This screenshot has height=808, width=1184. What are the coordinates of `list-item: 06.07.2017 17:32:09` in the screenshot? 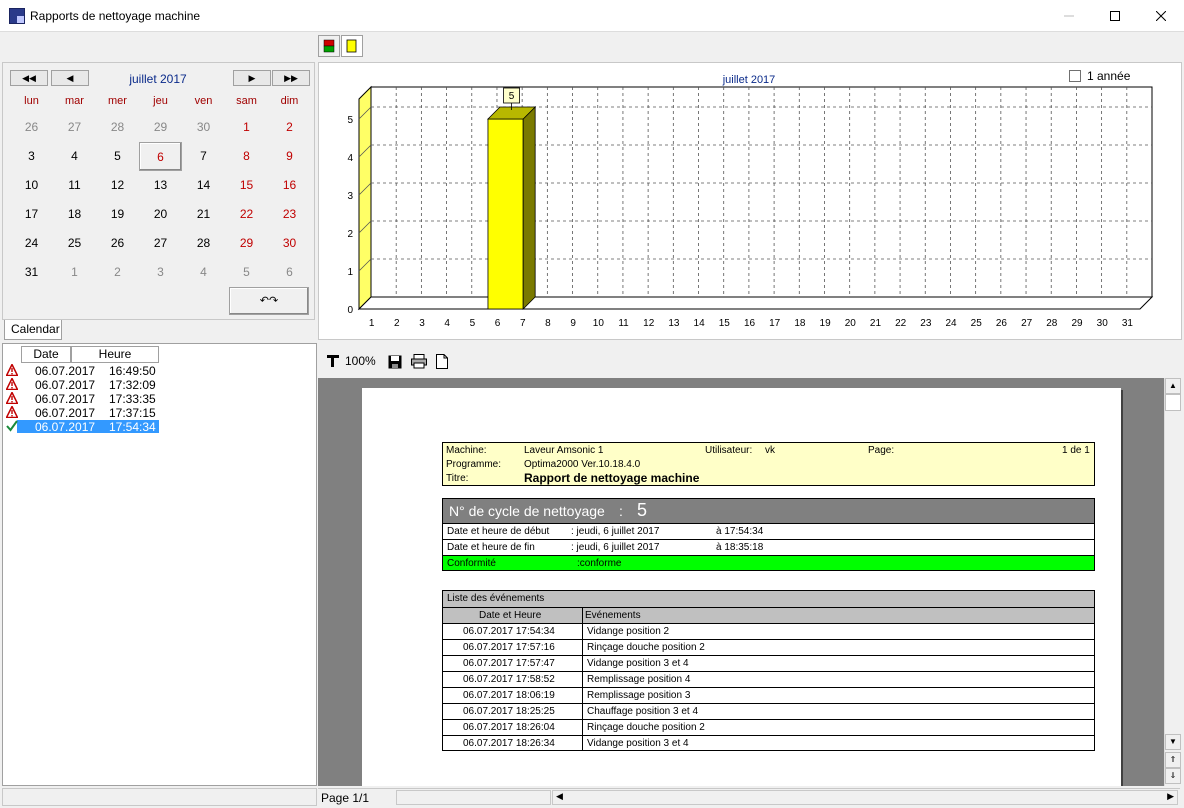 It's located at (83, 385).